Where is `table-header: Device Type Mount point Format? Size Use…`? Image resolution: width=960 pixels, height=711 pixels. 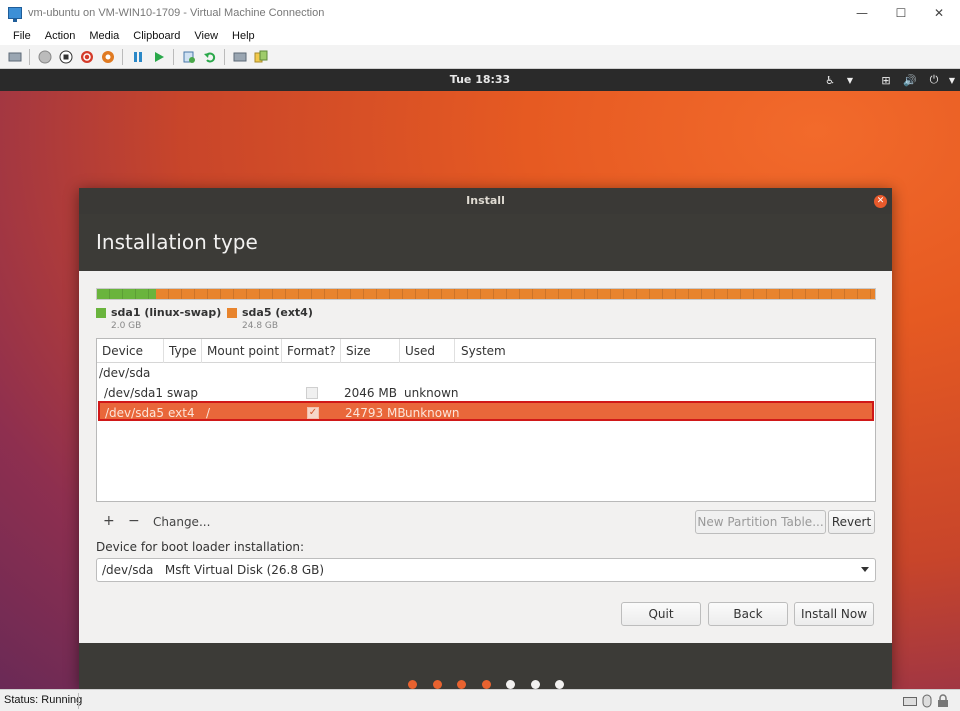
table-header: Device Type Mount point Format? Size Use… is located at coordinates (486, 351).